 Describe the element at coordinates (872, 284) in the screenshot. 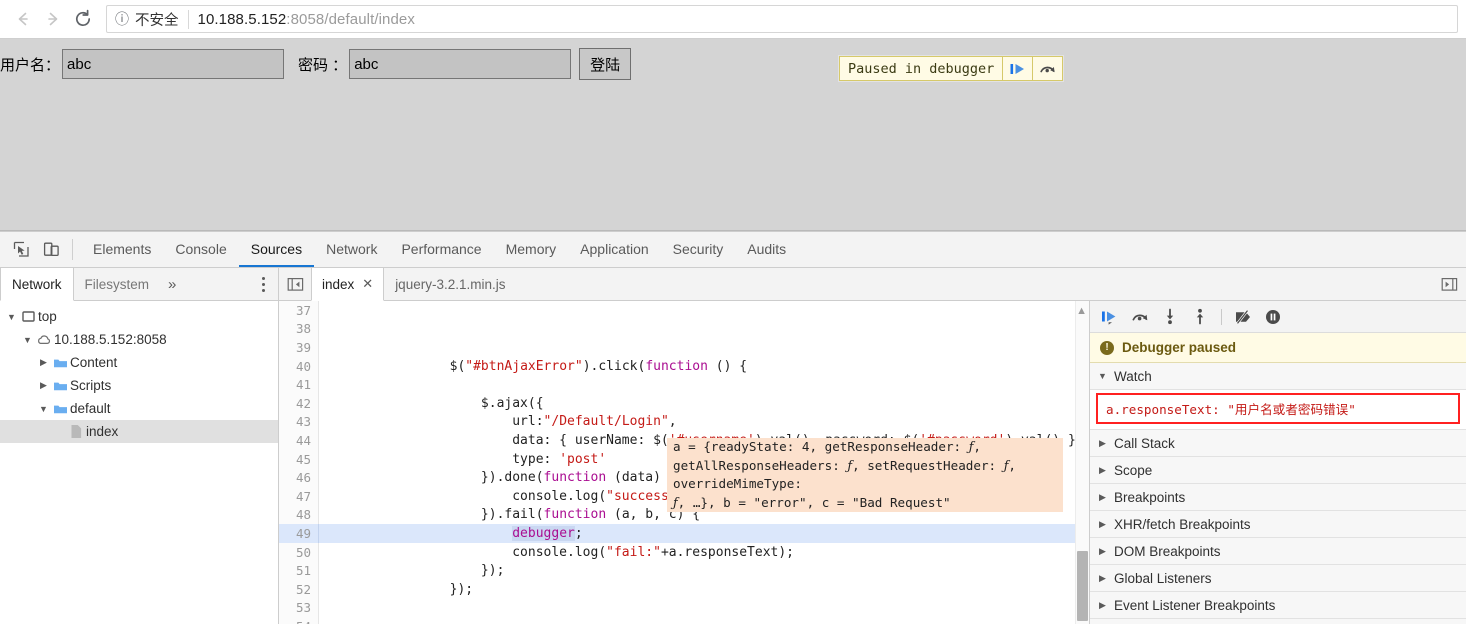

I see `editor-tab-strip: index ✕ jquery-3.2.1.min.js` at that location.